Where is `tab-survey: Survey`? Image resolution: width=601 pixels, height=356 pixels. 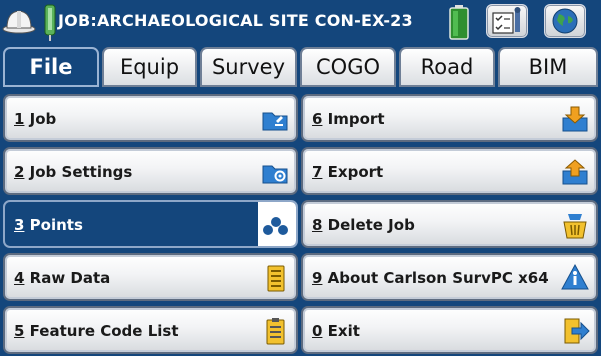
tab-survey: Survey is located at coordinates (248, 67).